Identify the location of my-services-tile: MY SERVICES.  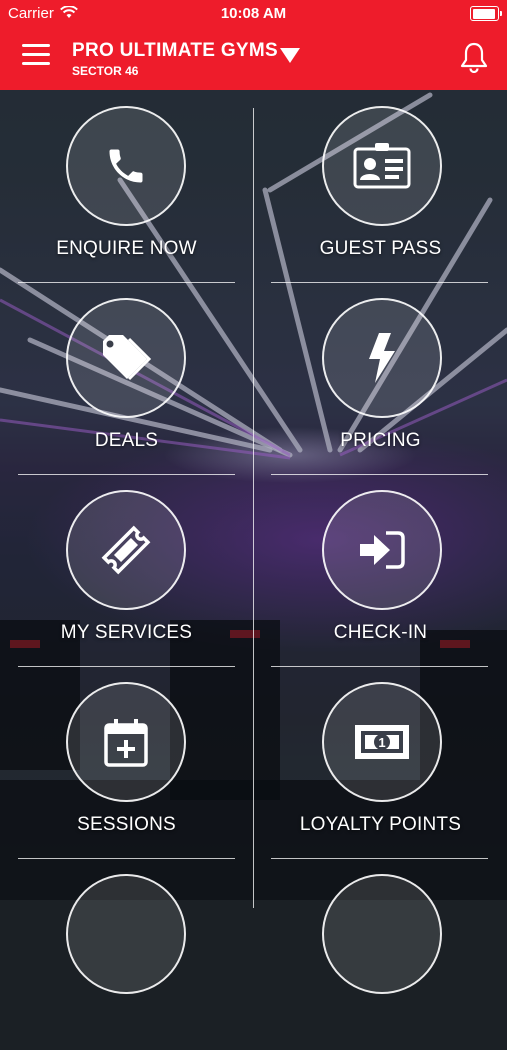
(126, 570).